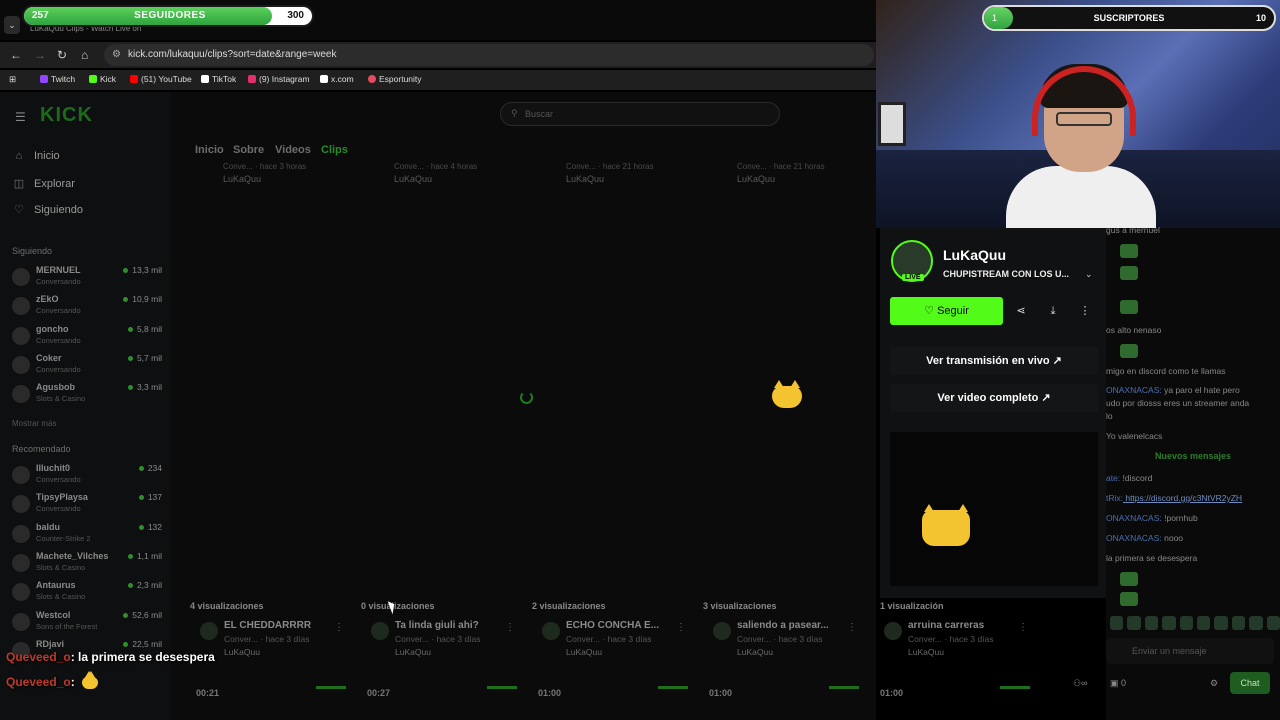  I want to click on followers-goal: 300, so click(295, 15).